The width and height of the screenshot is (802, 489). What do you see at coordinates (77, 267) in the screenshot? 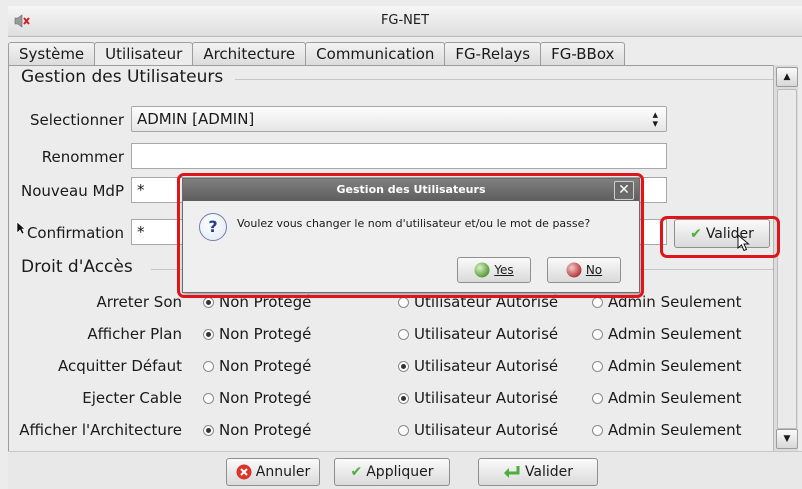
I see `access-section-title: Droit d'Accès` at bounding box center [77, 267].